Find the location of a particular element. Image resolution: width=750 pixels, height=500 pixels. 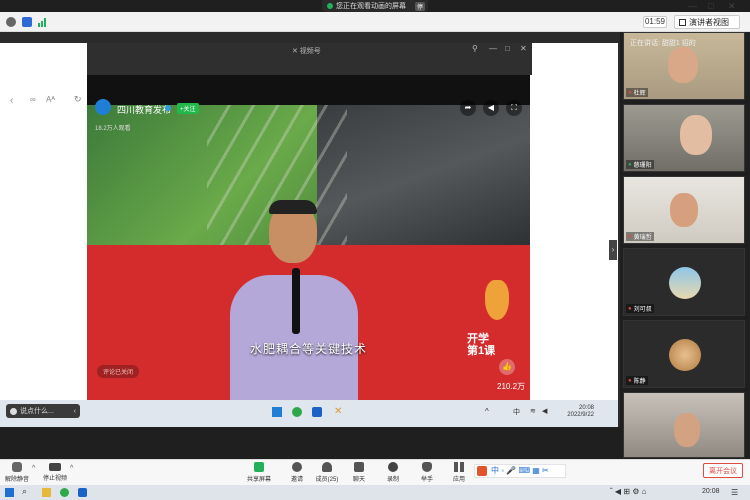

search-icon: ⌕ is located at coordinates (24, 491).